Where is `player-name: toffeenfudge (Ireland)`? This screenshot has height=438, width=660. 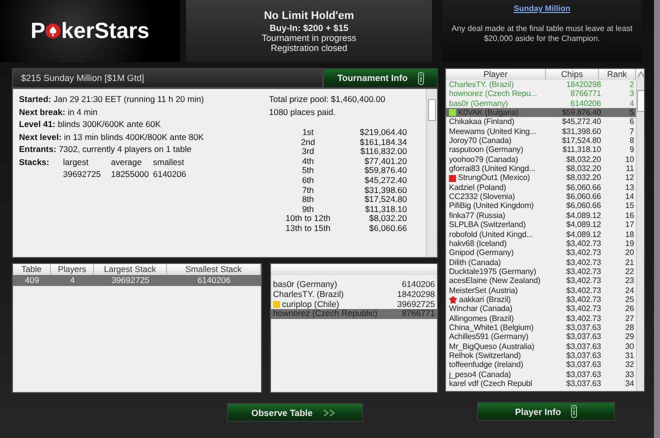 player-name: toffeenfudge (Ireland) is located at coordinates (486, 365).